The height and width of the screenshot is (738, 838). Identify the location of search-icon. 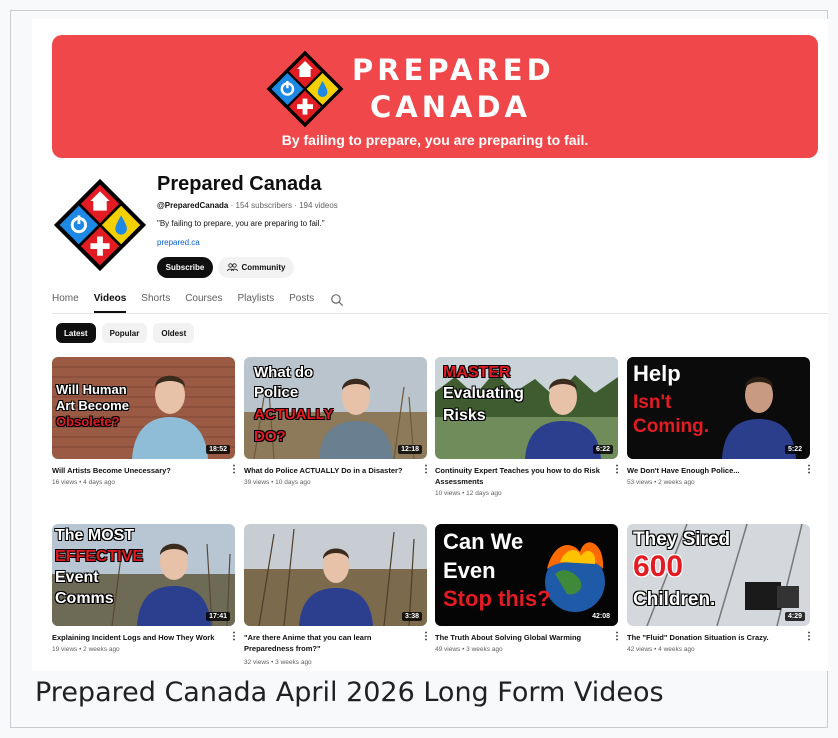
(337, 300).